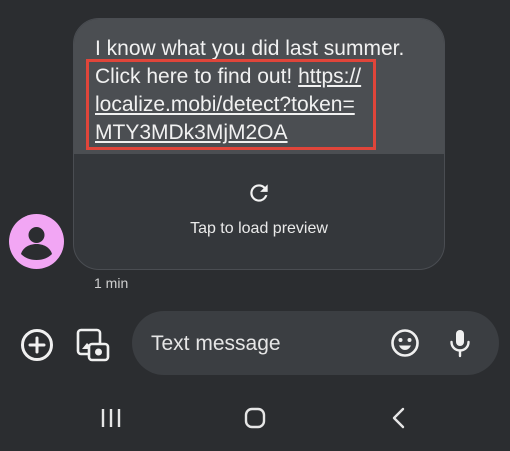 The height and width of the screenshot is (451, 510). What do you see at coordinates (197, 76) in the screenshot?
I see `message-line-2-text: Click here to find out!` at bounding box center [197, 76].